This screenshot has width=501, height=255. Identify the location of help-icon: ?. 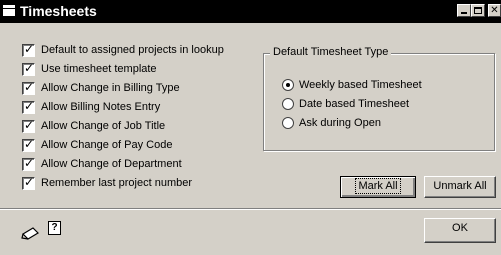
(54, 228).